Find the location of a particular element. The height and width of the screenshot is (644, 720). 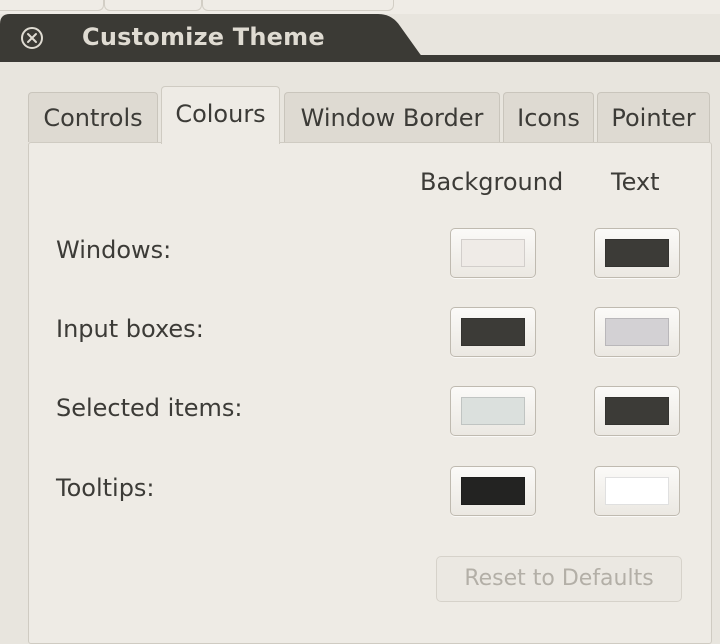

tooltips-text-color-button is located at coordinates (637, 491).